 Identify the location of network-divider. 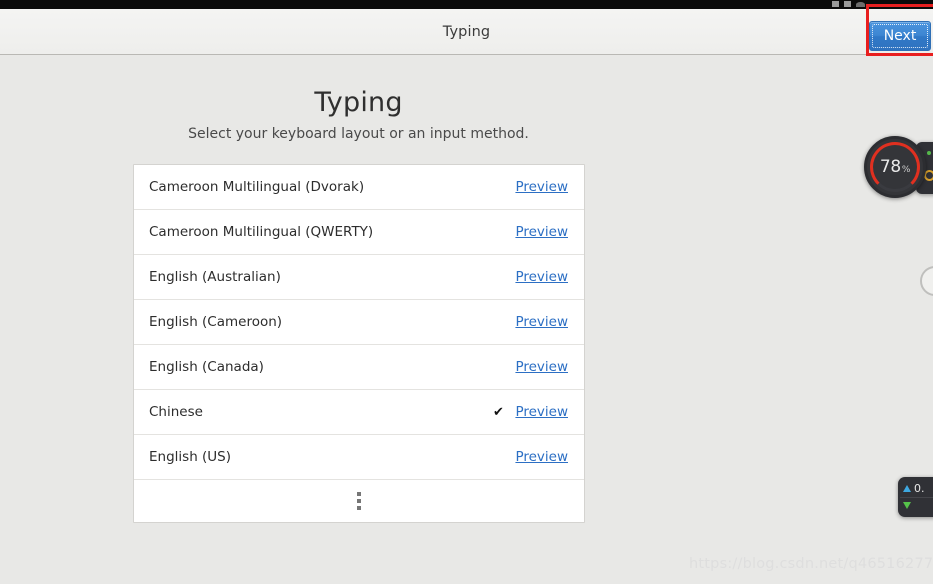
(916, 497).